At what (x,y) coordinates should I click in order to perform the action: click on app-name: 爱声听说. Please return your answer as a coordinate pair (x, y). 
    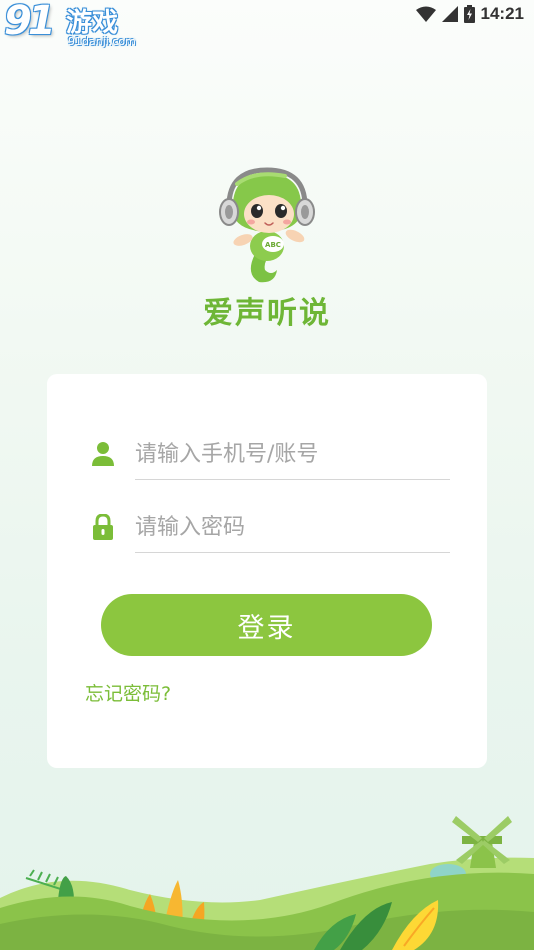
    Looking at the image, I should click on (267, 313).